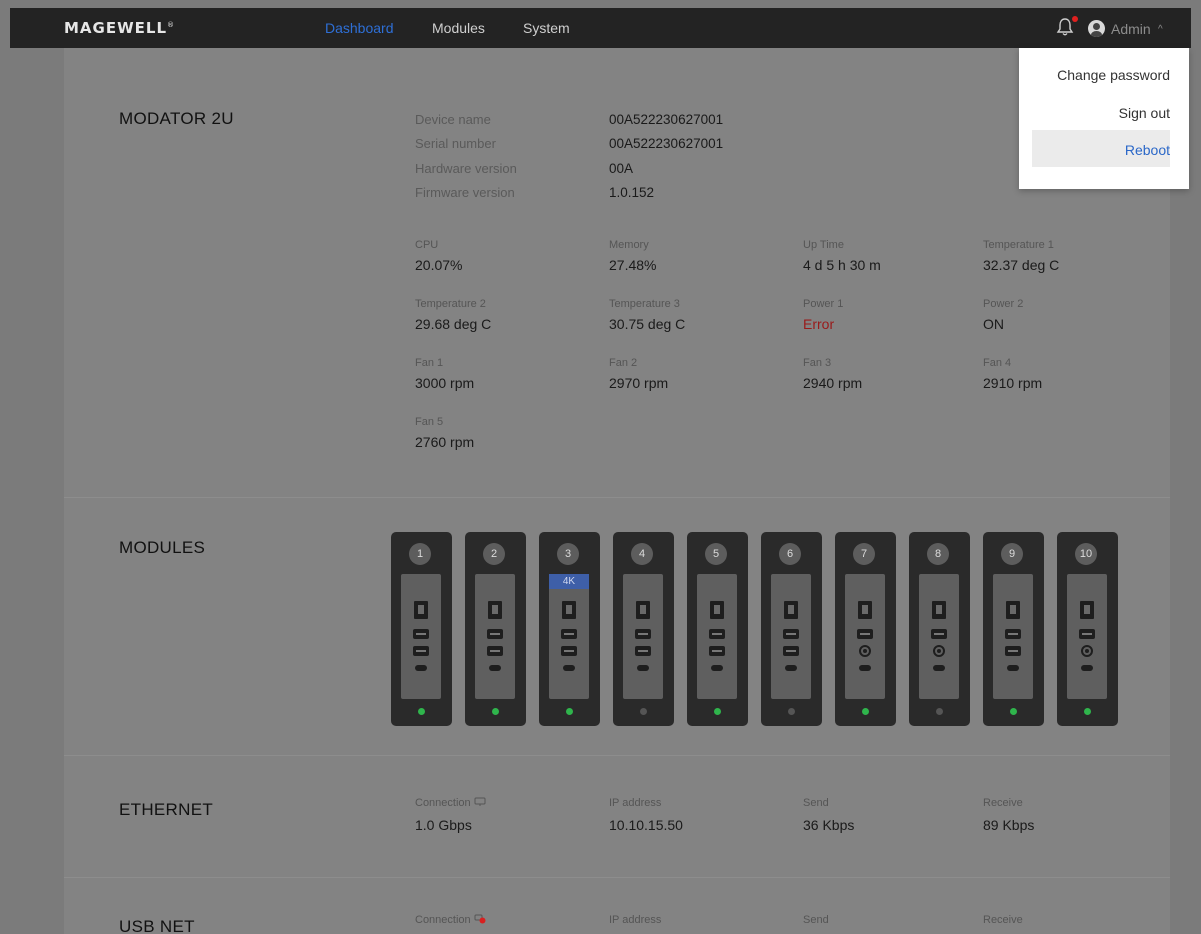  Describe the element at coordinates (176, 118) in the screenshot. I see `device-title: MODATOR 2U` at that location.